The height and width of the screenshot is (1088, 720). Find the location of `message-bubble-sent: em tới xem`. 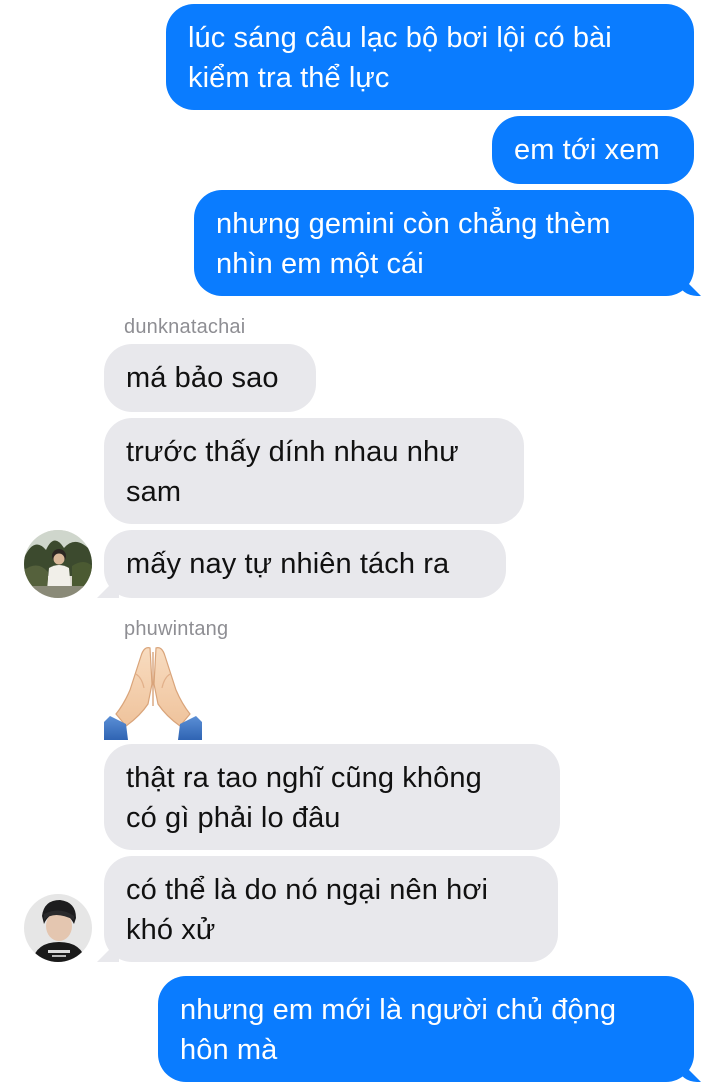

message-bubble-sent: em tới xem is located at coordinates (593, 150).